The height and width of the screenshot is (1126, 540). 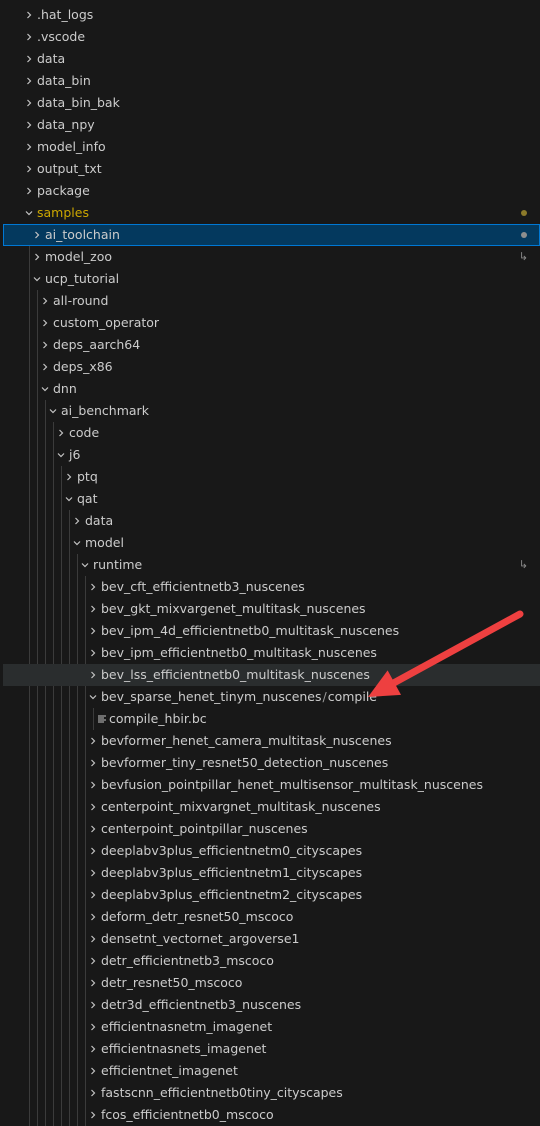 What do you see at coordinates (270, 257) in the screenshot?
I see `tree-folder-row: model_zoo ↳` at bounding box center [270, 257].